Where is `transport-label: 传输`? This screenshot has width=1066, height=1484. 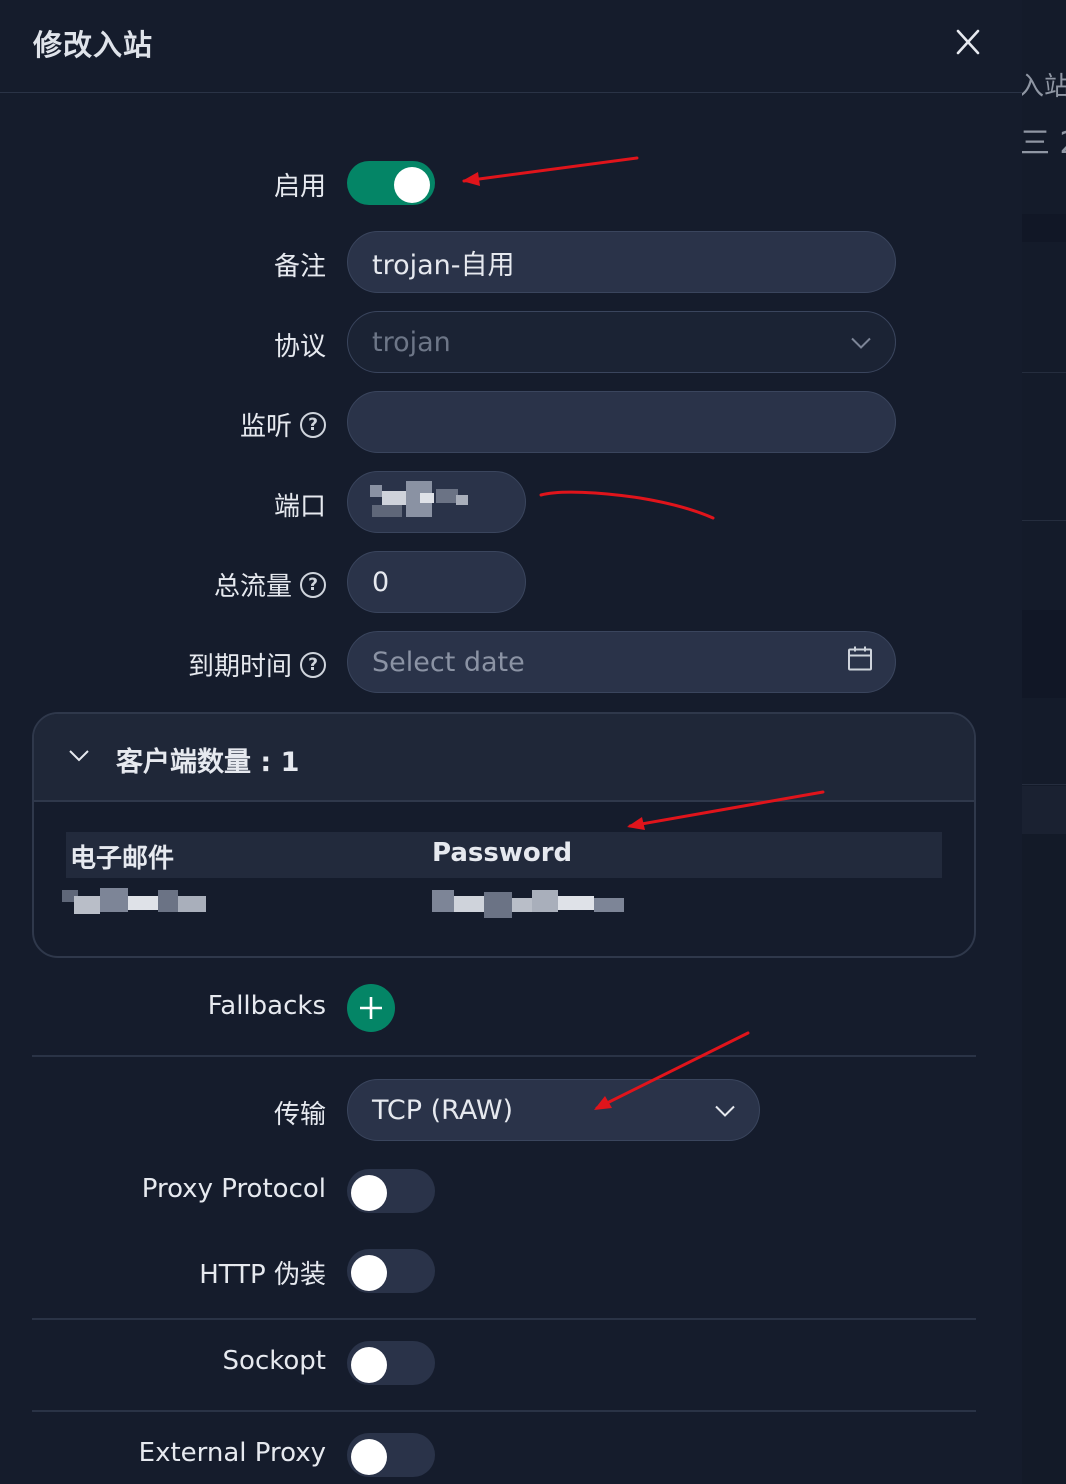 transport-label: 传输 is located at coordinates (299, 1115).